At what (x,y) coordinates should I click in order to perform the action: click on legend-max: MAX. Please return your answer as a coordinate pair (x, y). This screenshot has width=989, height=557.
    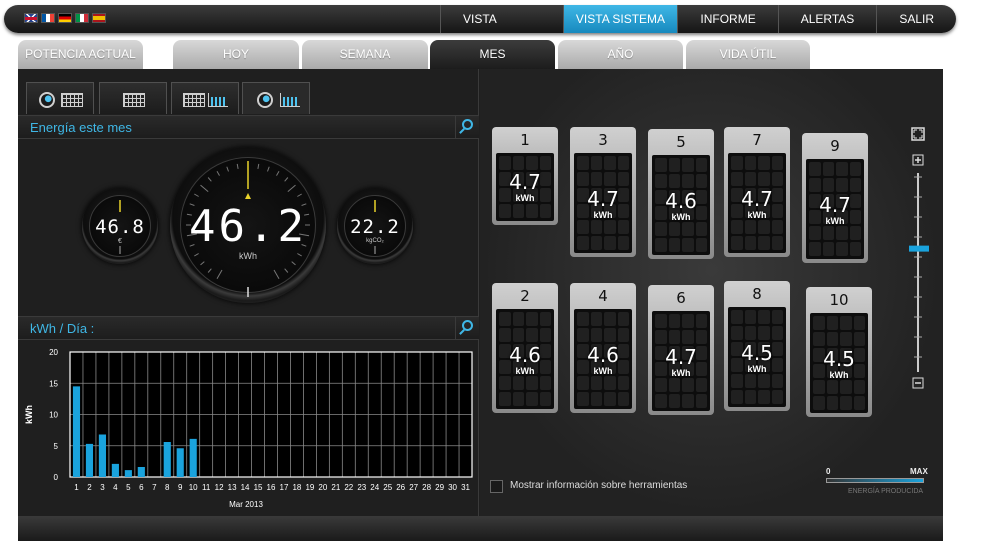
    Looking at the image, I should click on (919, 471).